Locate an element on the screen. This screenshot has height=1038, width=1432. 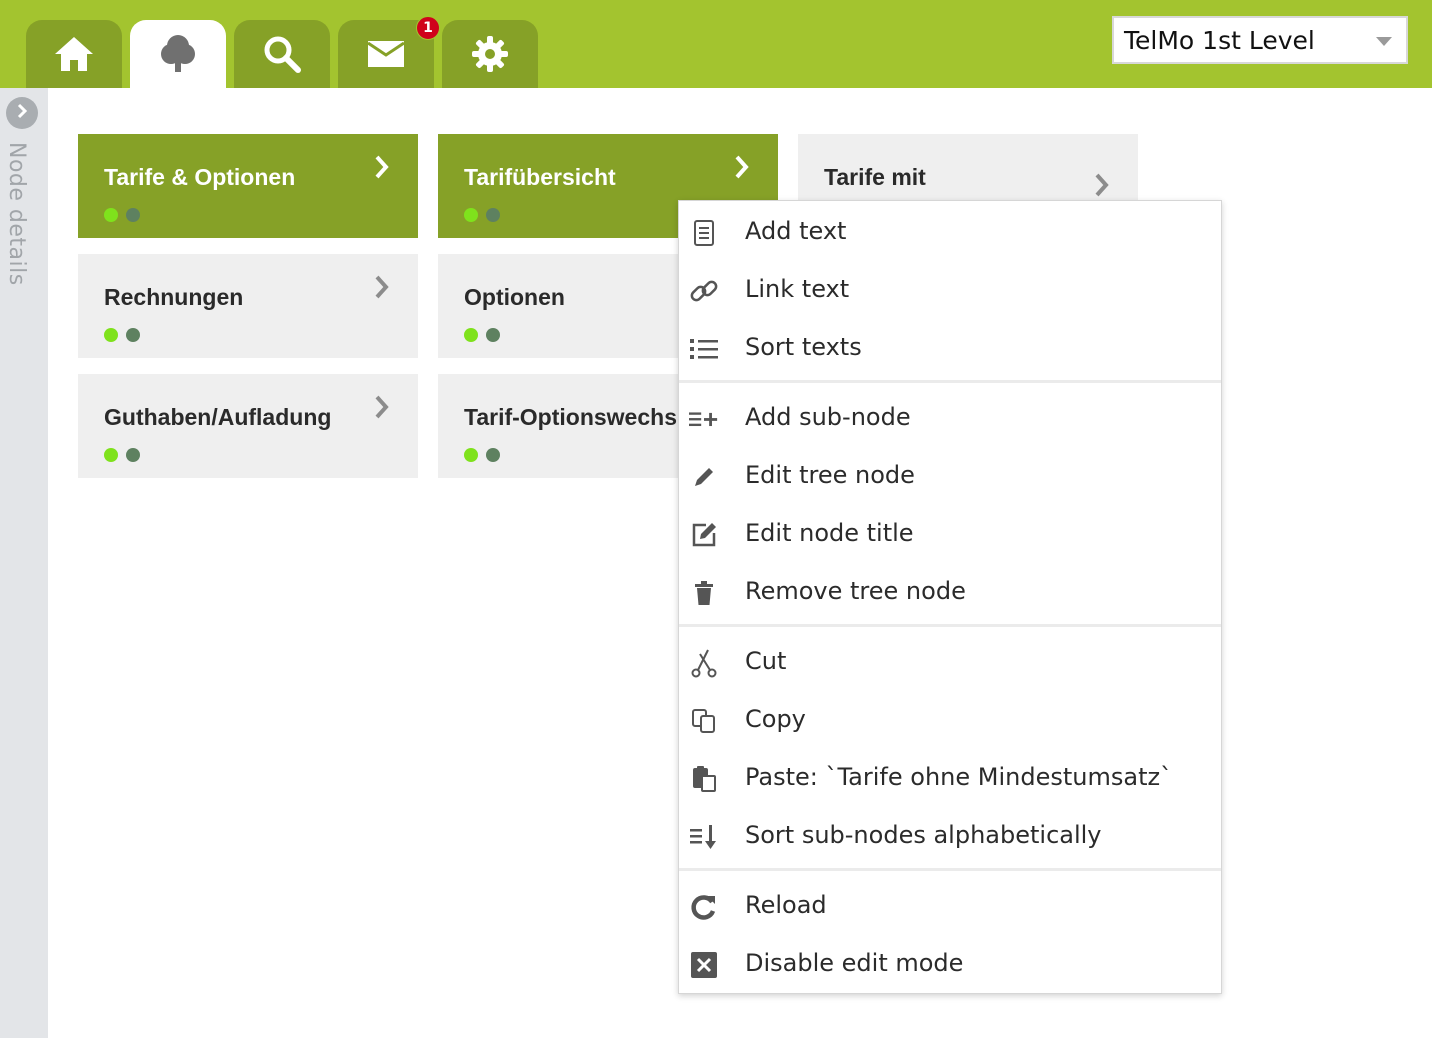
menu-item-label: Add text is located at coordinates (796, 231).